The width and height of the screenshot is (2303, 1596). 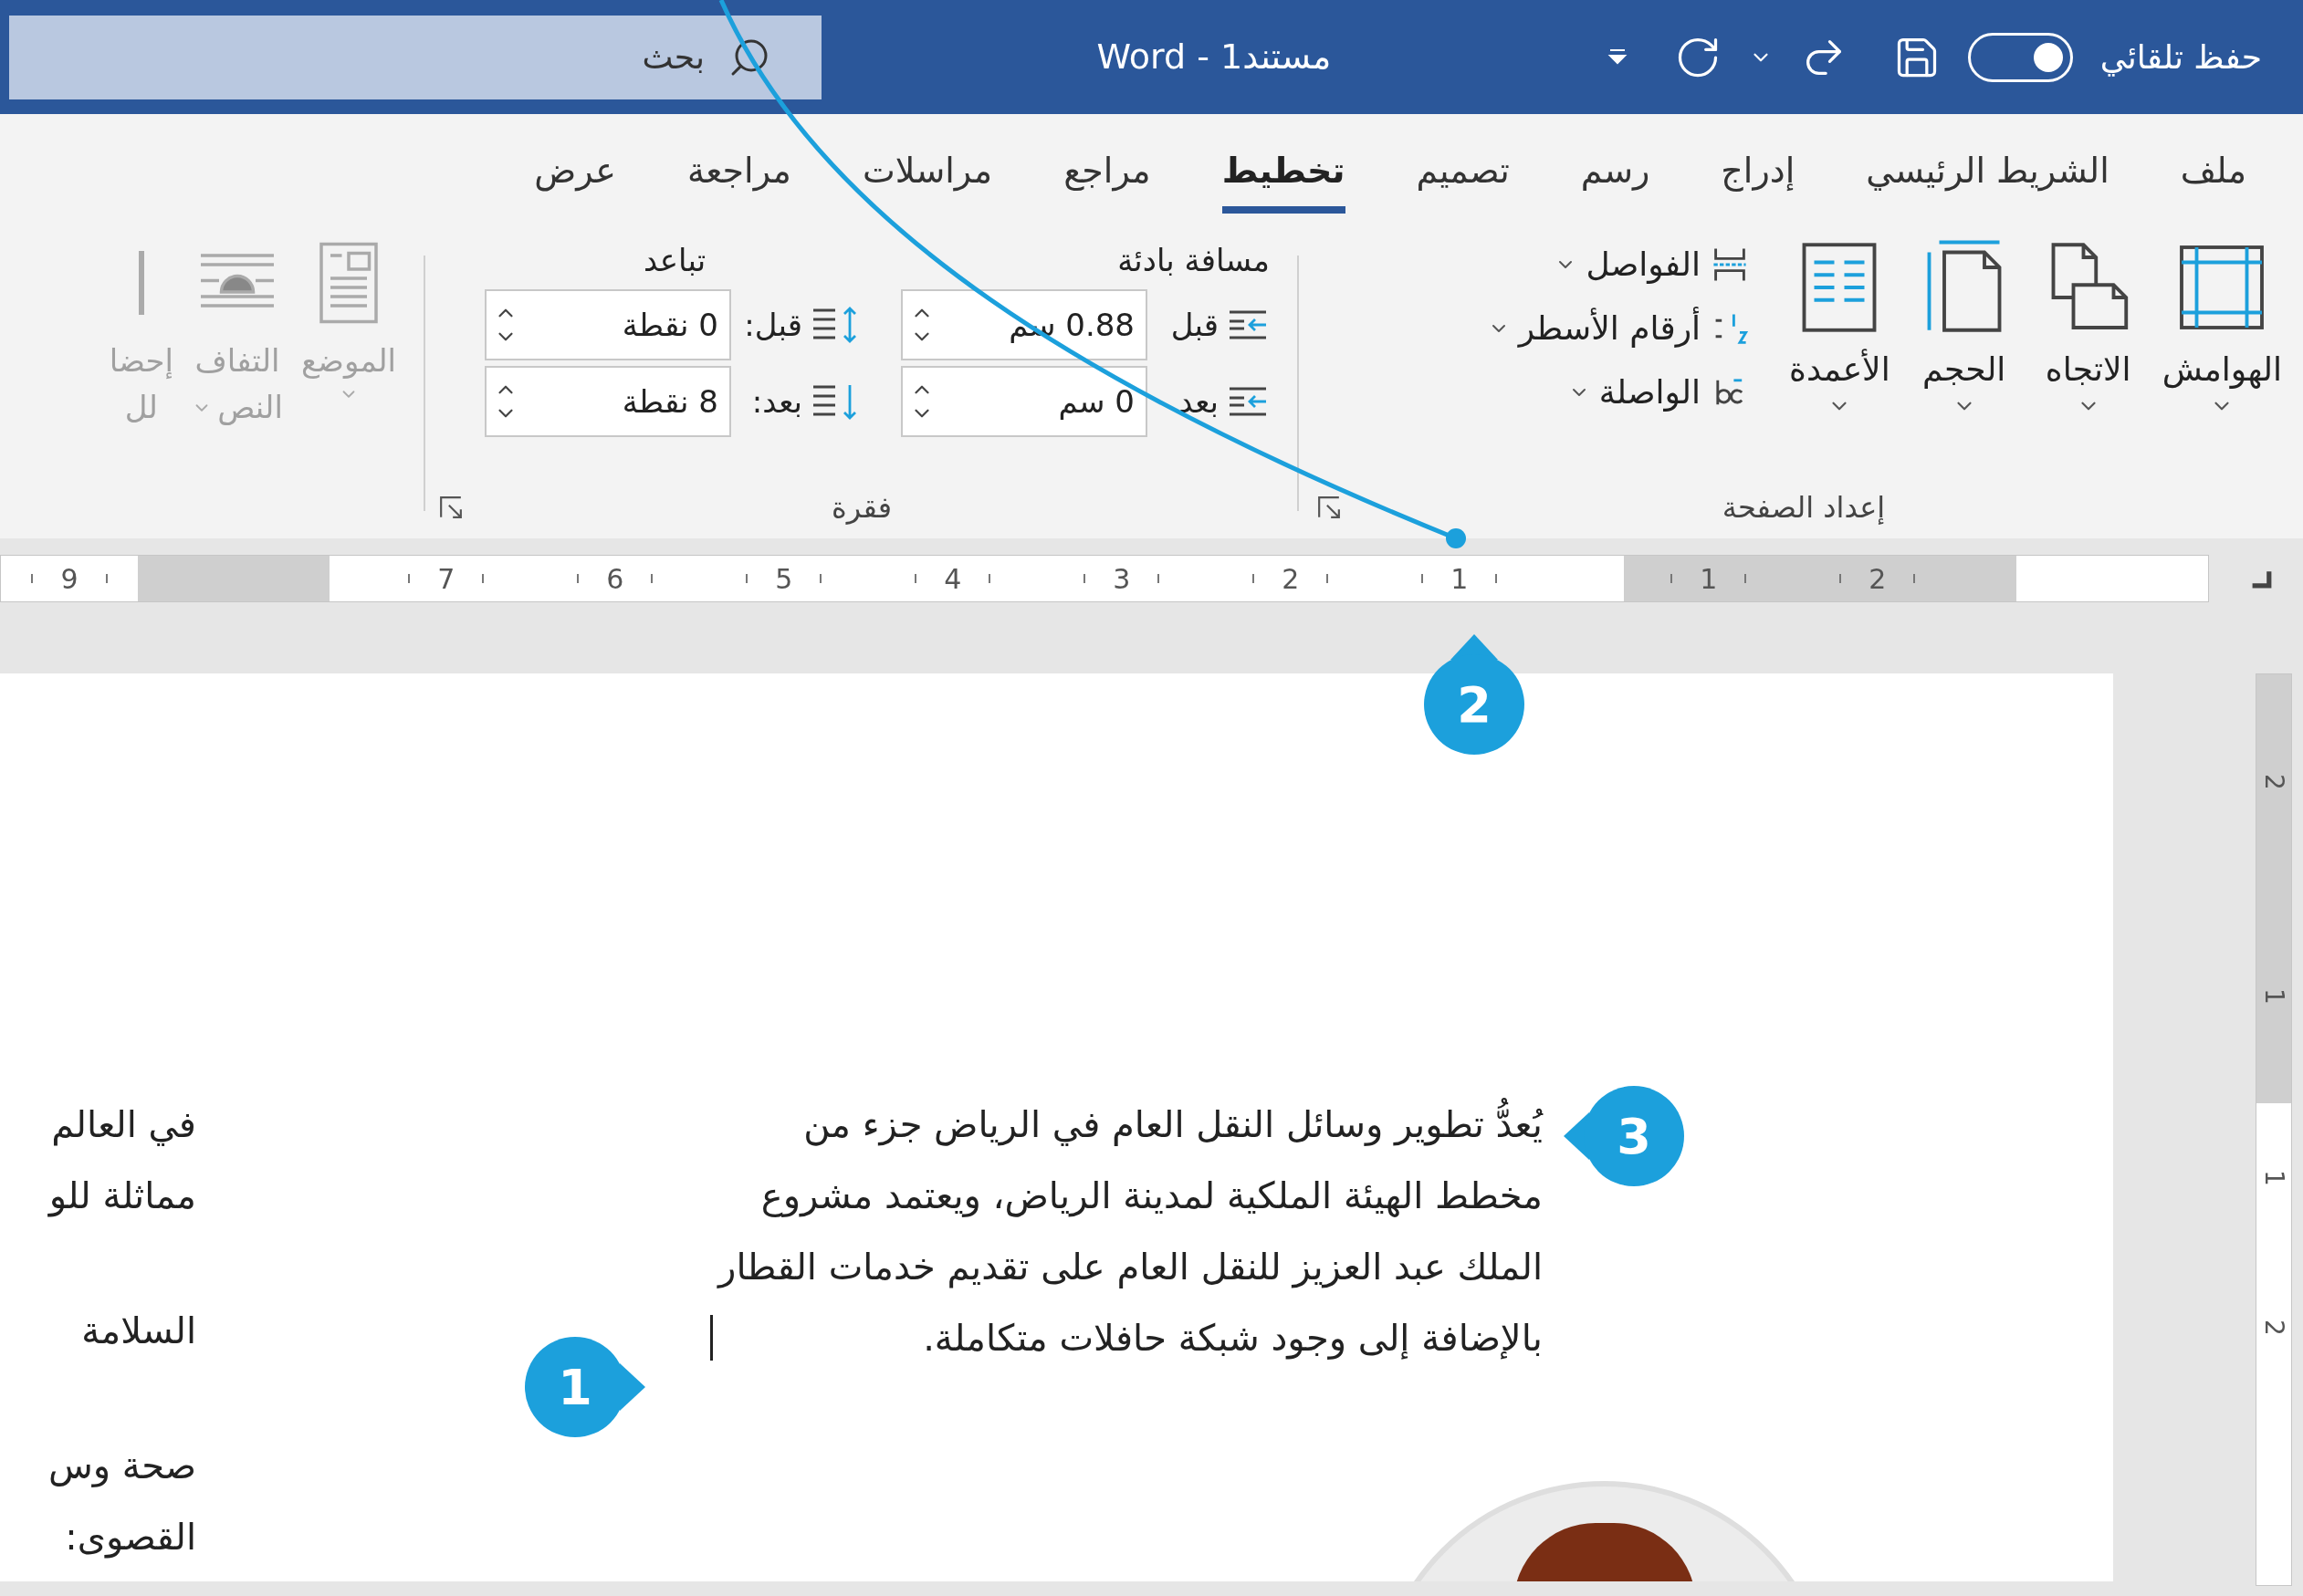 I want to click on ribbon-tab: عرض, so click(x=575, y=180).